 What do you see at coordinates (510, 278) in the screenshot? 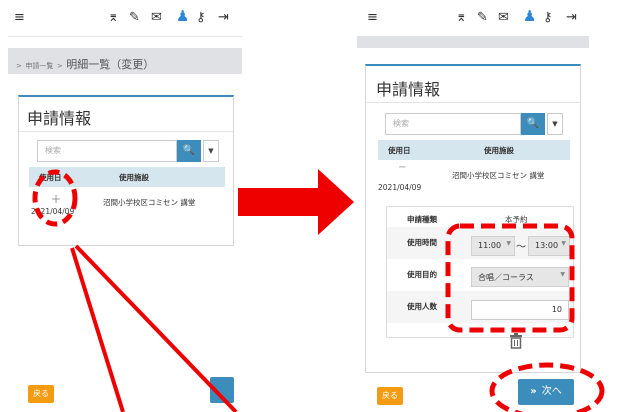
I see `dashed-rect-annotation` at bounding box center [510, 278].